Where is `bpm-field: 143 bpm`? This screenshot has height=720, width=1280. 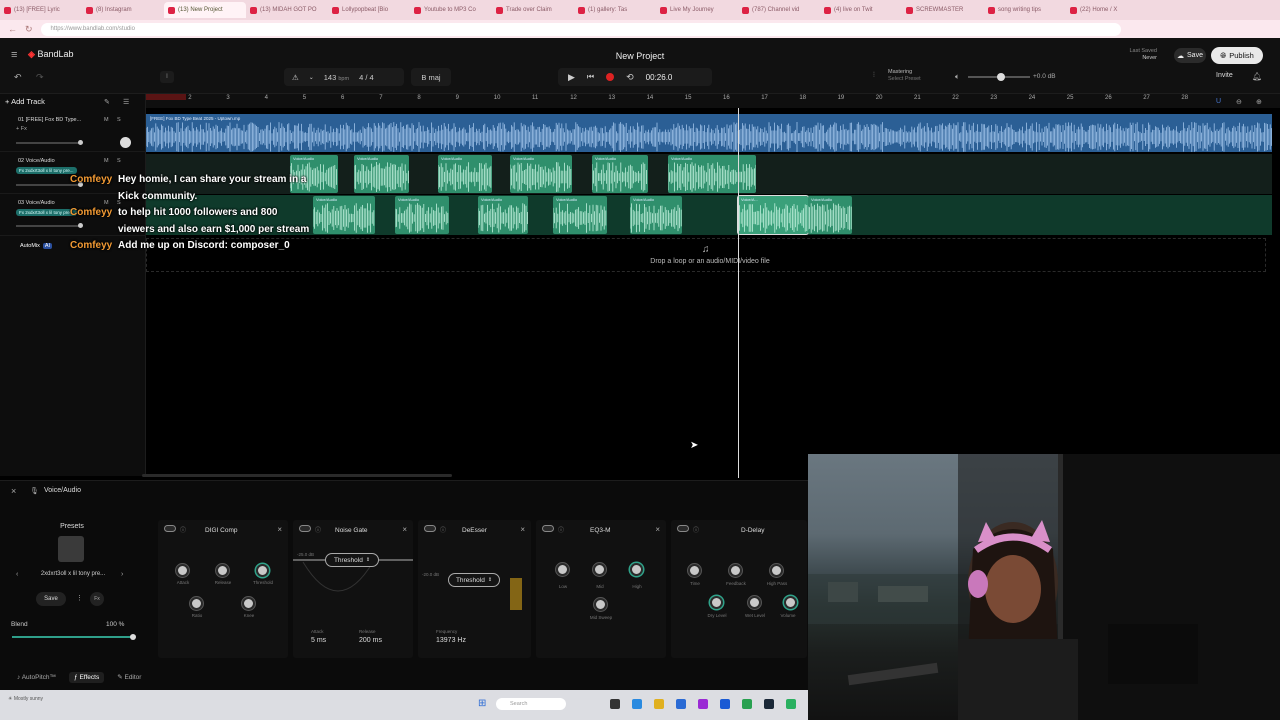
bpm-field: 143 bpm is located at coordinates (336, 77).